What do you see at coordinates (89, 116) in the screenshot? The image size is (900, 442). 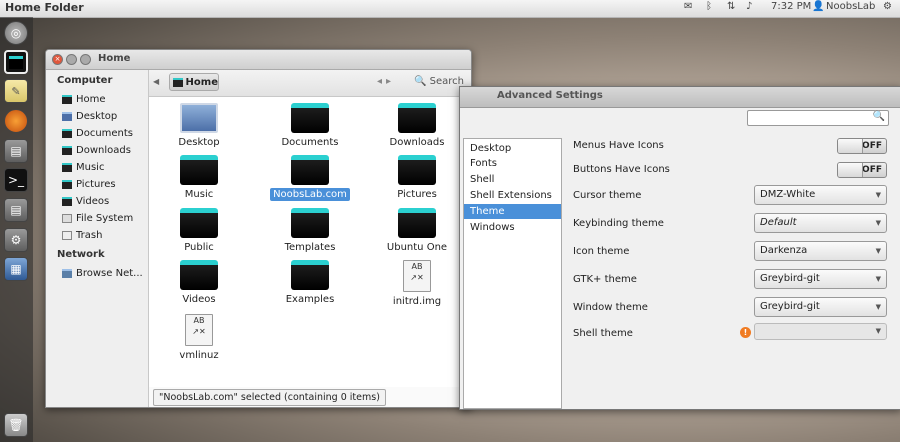 I see `sidebar-item-desktop: Desktop` at bounding box center [89, 116].